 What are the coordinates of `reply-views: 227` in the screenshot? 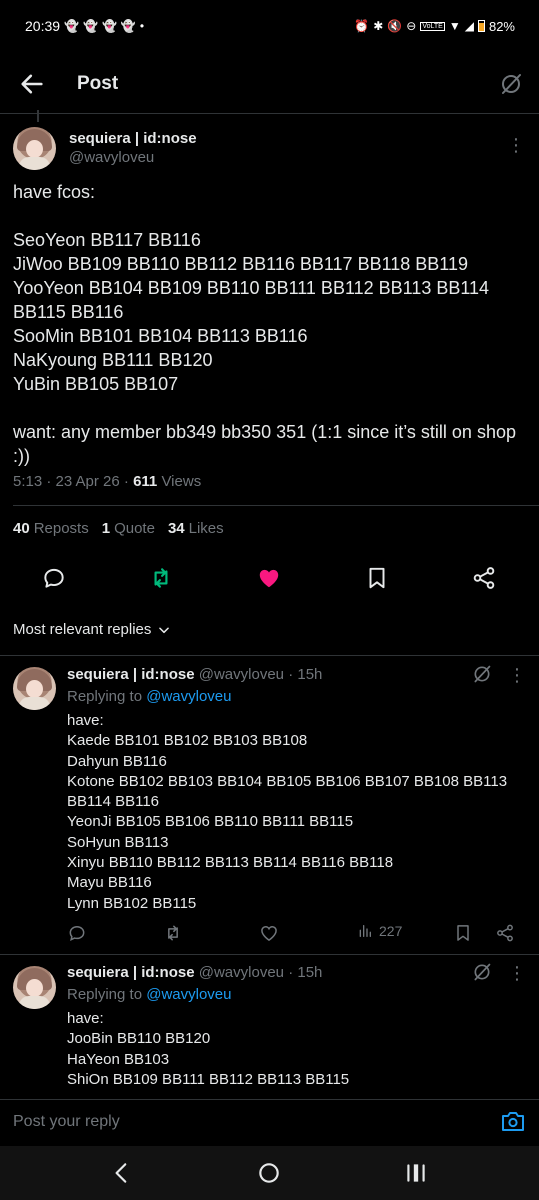 It's located at (379, 931).